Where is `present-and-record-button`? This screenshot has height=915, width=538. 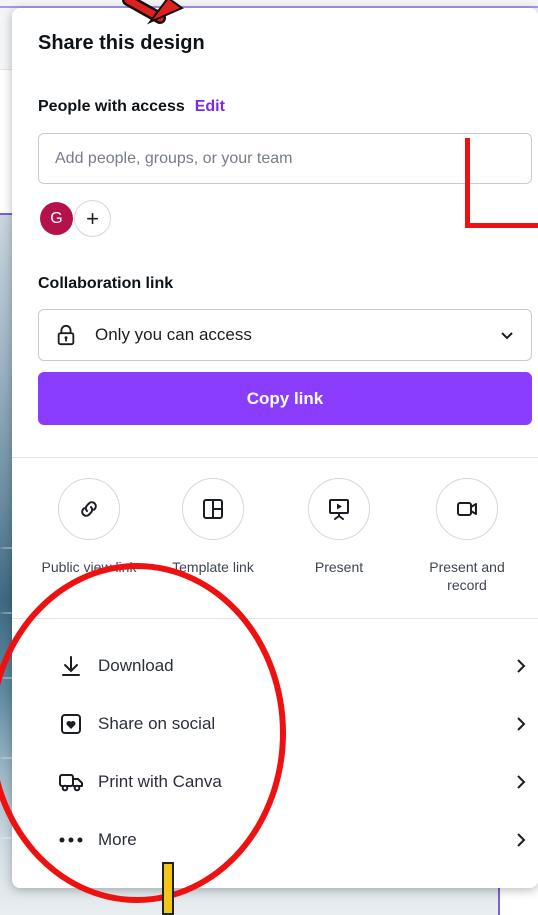 present-and-record-button is located at coordinates (467, 509).